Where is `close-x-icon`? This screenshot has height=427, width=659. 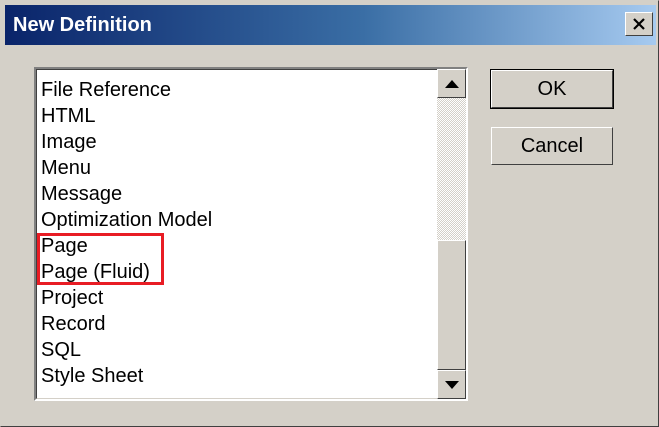
close-x-icon is located at coordinates (639, 24).